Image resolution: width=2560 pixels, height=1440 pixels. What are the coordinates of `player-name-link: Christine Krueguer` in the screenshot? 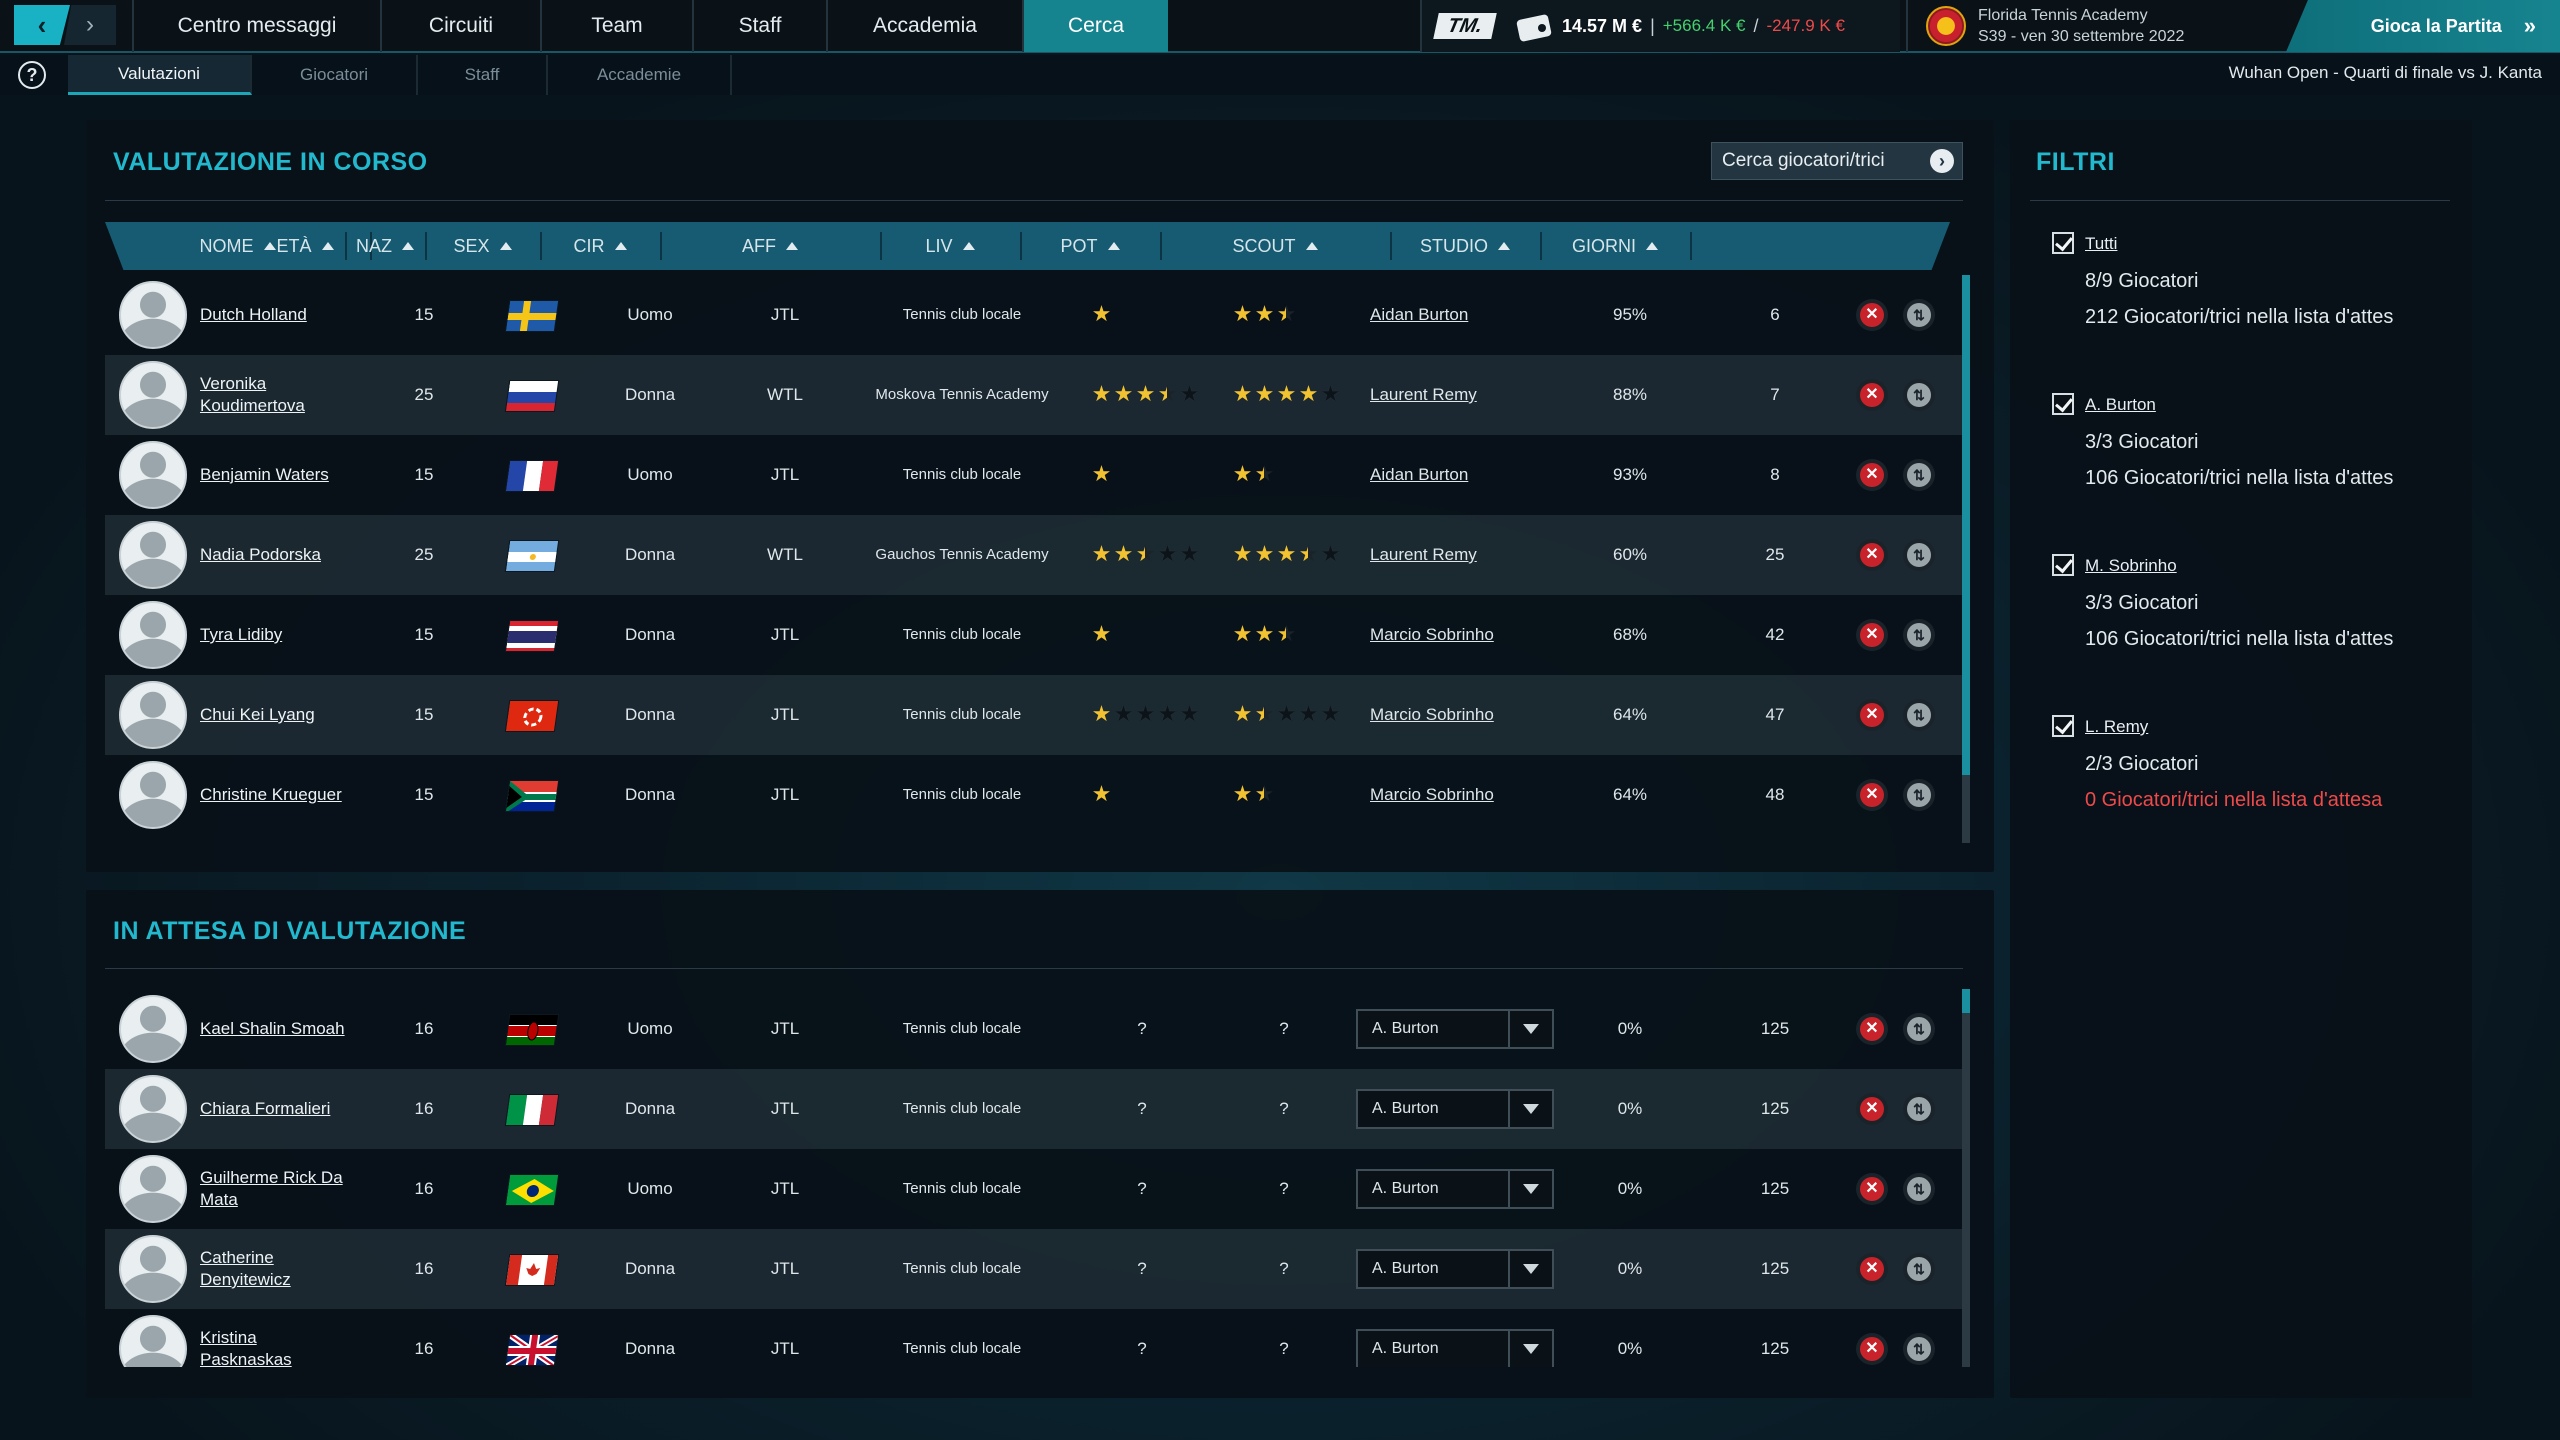 It's located at (275, 795).